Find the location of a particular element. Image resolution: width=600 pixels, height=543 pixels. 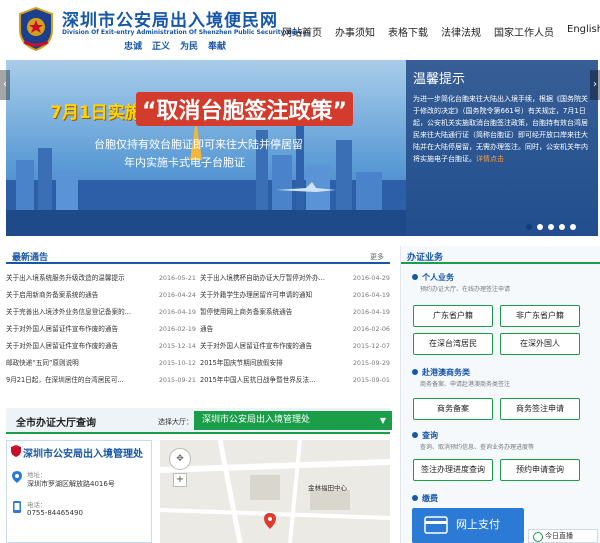

btn-non-guangdong-resident: 非广东省户籍 is located at coordinates (540, 316).